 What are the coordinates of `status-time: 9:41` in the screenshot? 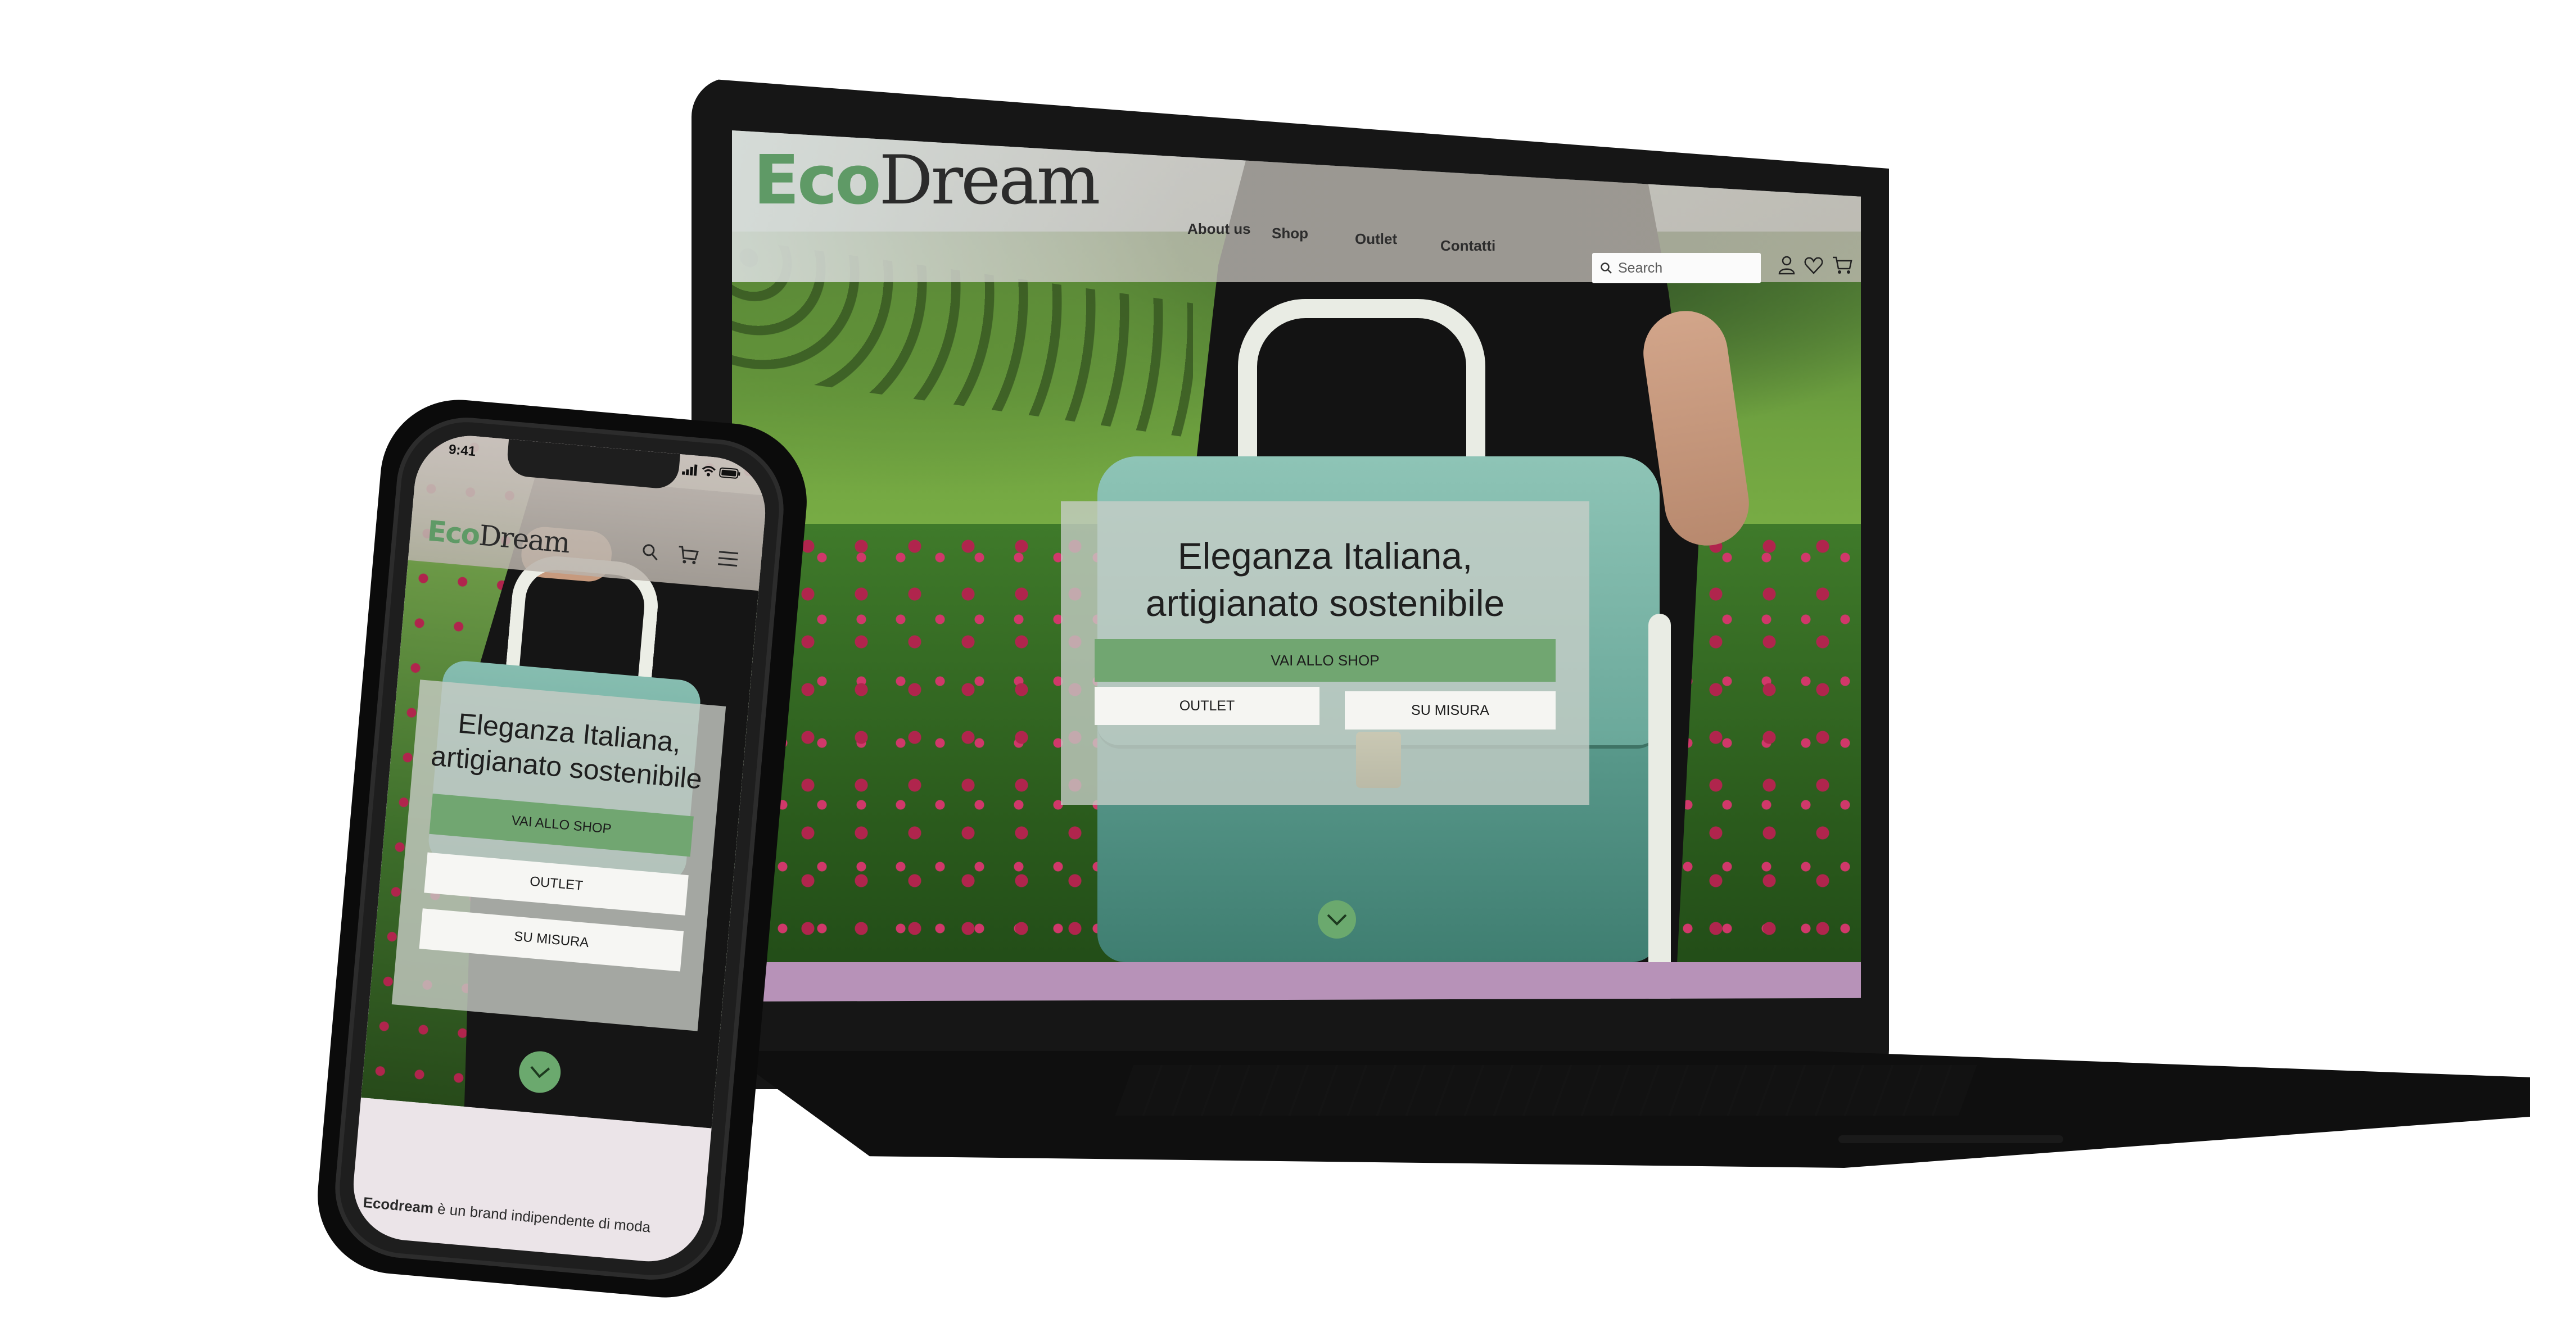 It's located at (462, 451).